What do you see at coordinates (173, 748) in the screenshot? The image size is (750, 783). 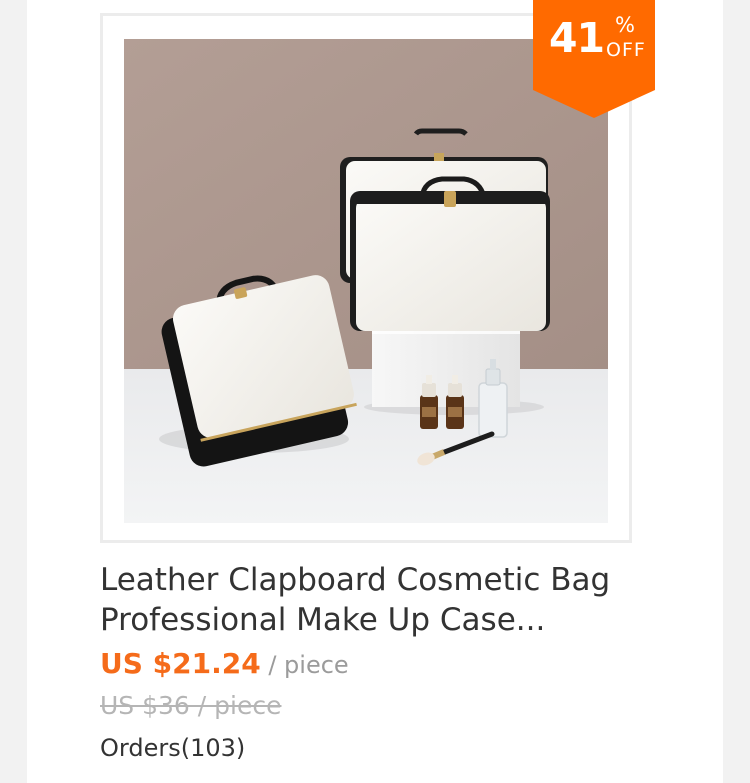 I see `orders-count: Orders(103)` at bounding box center [173, 748].